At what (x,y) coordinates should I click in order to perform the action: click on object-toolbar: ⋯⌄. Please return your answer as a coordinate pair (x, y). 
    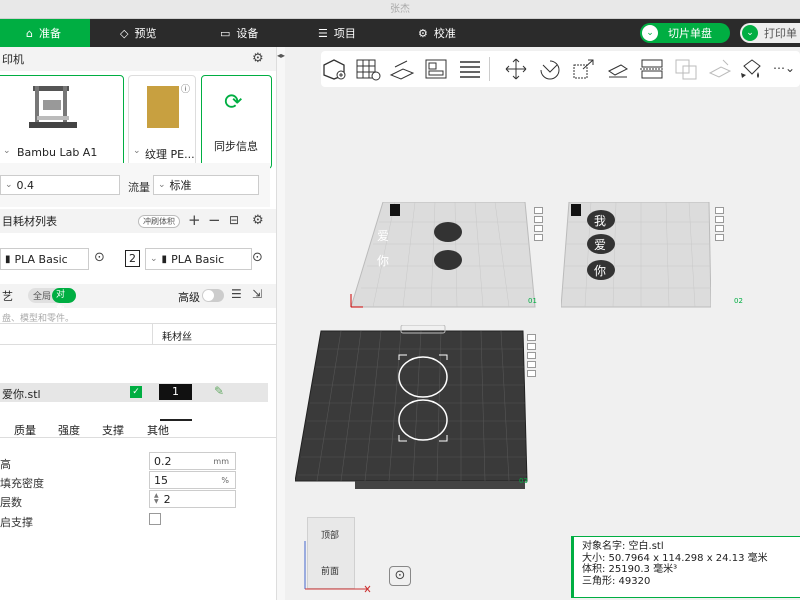
    Looking at the image, I should click on (560, 69).